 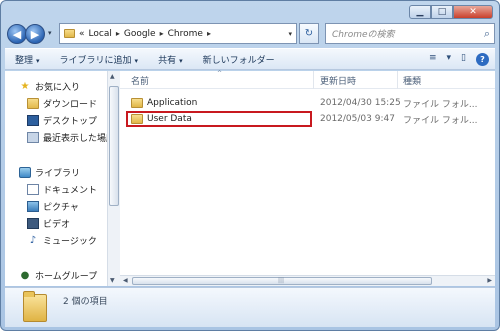 What do you see at coordinates (125, 280) in the screenshot?
I see `scroll-left-icon: ◀` at bounding box center [125, 280].